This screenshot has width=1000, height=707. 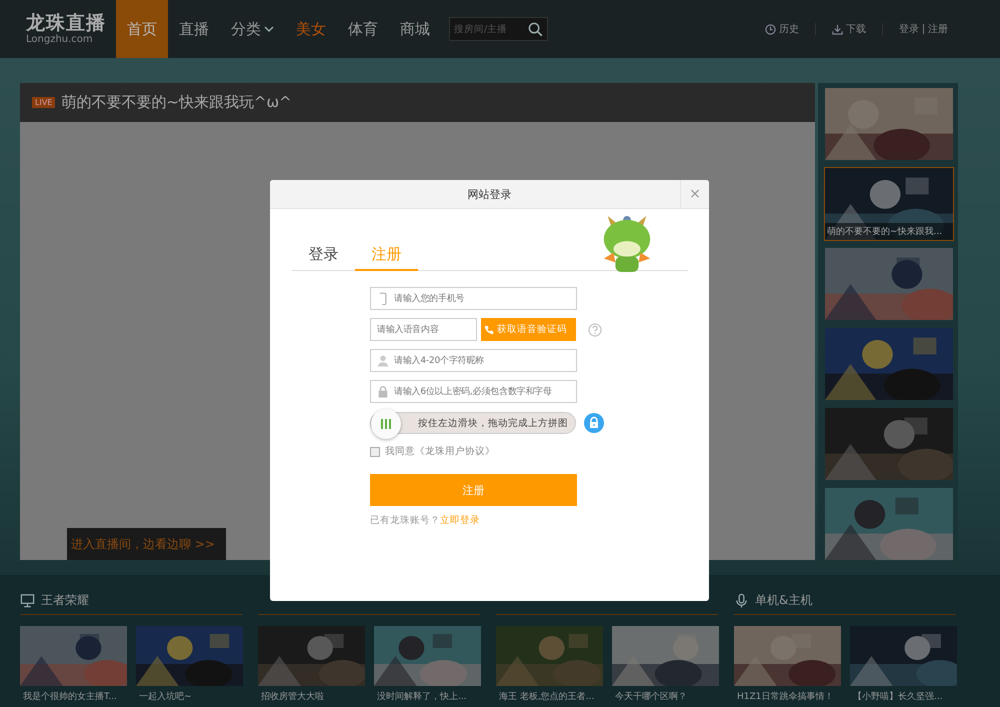 What do you see at coordinates (176, 102) in the screenshot?
I see `stream-title: 萌的不要不要的~快来跟我玩^ω^` at bounding box center [176, 102].